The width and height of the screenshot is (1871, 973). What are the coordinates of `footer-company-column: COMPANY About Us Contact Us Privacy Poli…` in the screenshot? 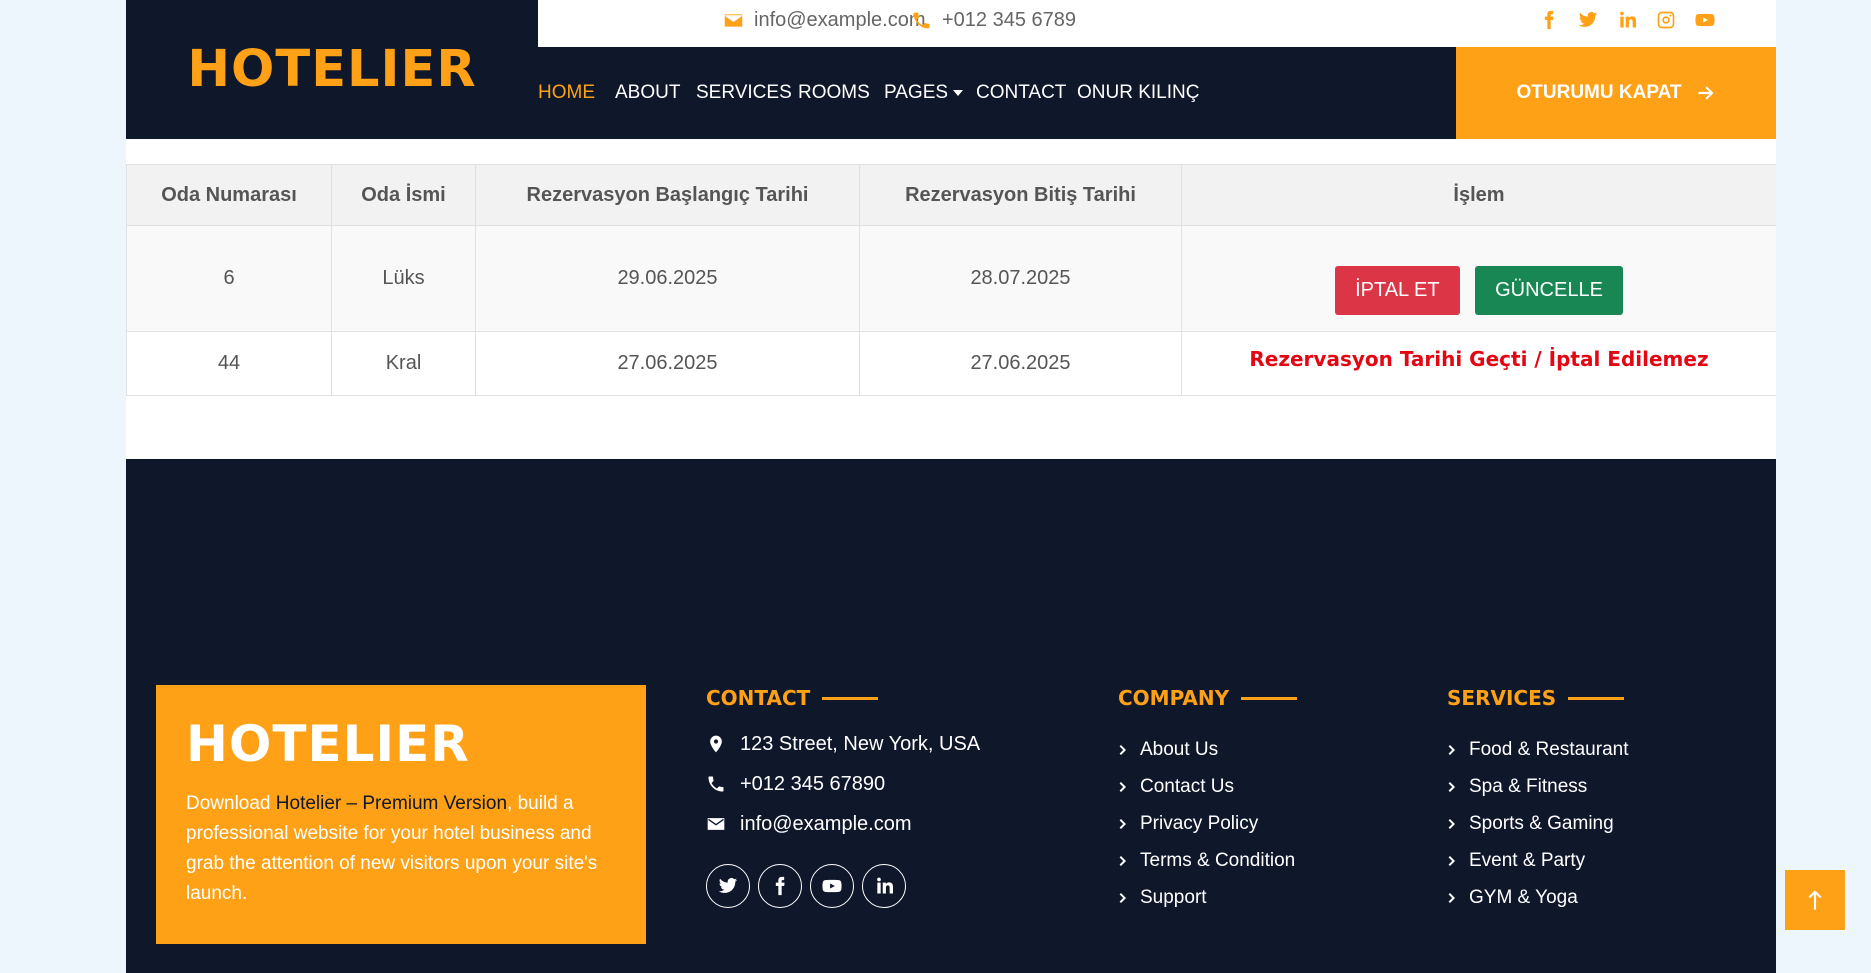 It's located at (1208, 800).